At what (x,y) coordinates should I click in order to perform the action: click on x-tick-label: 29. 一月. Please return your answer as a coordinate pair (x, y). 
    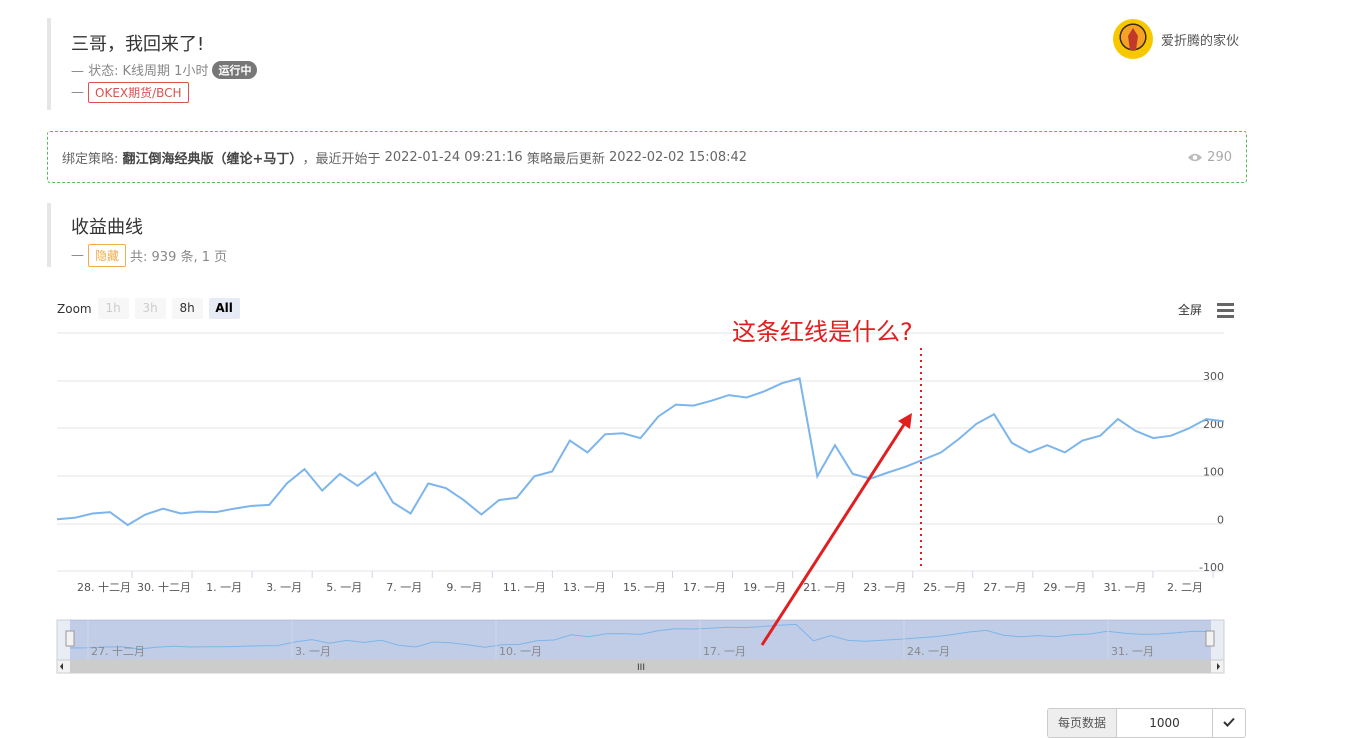
    Looking at the image, I should click on (1064, 587).